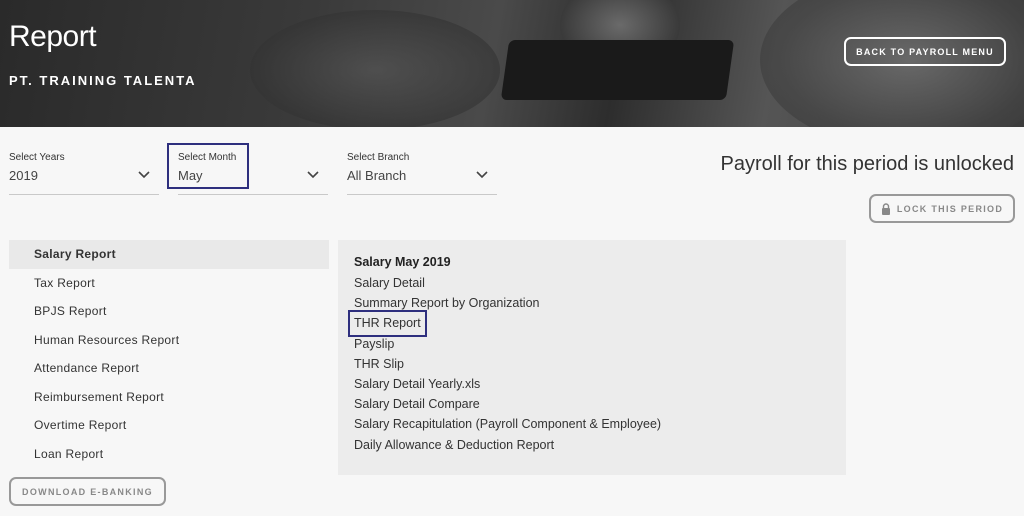 The height and width of the screenshot is (516, 1024). Describe the element at coordinates (169, 311) in the screenshot. I see `sidebar-item-bpjs-report: BPJS Report` at that location.